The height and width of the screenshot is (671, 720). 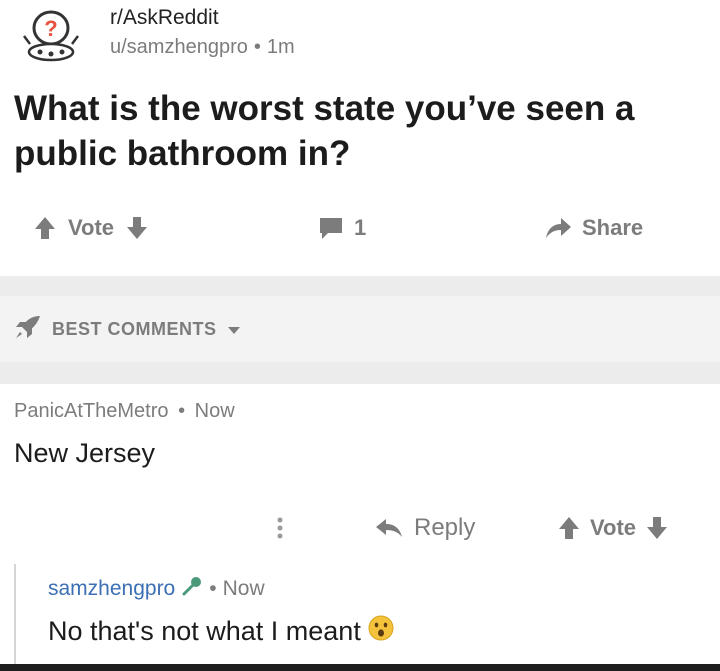 What do you see at coordinates (214, 411) in the screenshot?
I see `comment-age: Now` at bounding box center [214, 411].